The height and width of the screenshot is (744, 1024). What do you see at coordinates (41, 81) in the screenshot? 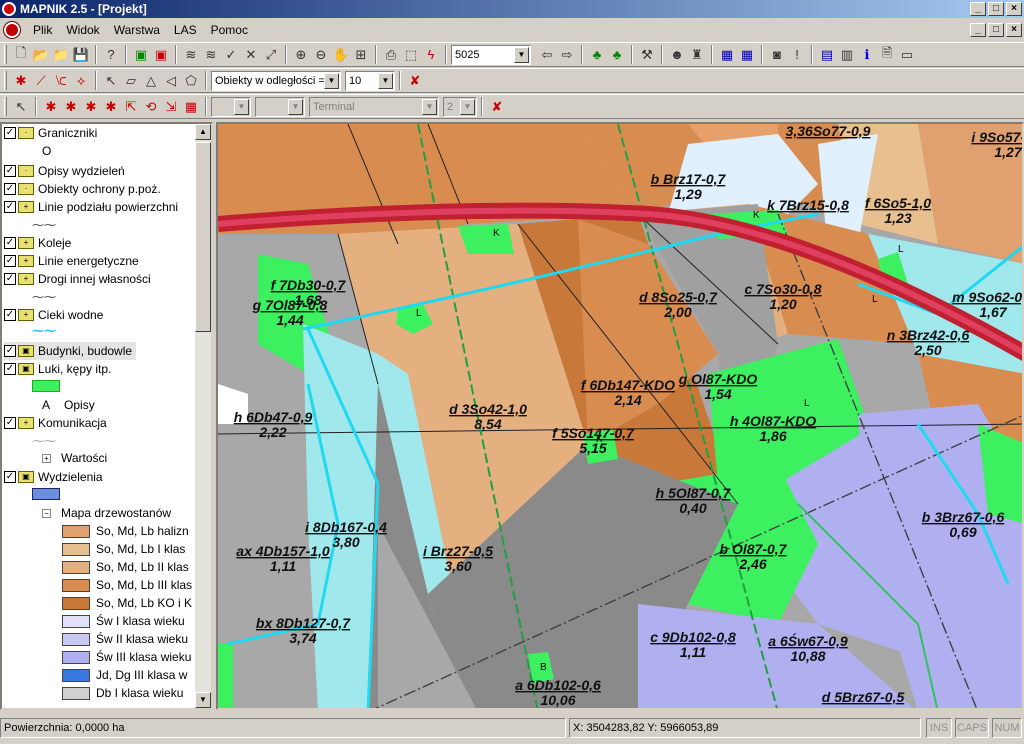
I see `select-line-icon: ⟋` at bounding box center [41, 81].